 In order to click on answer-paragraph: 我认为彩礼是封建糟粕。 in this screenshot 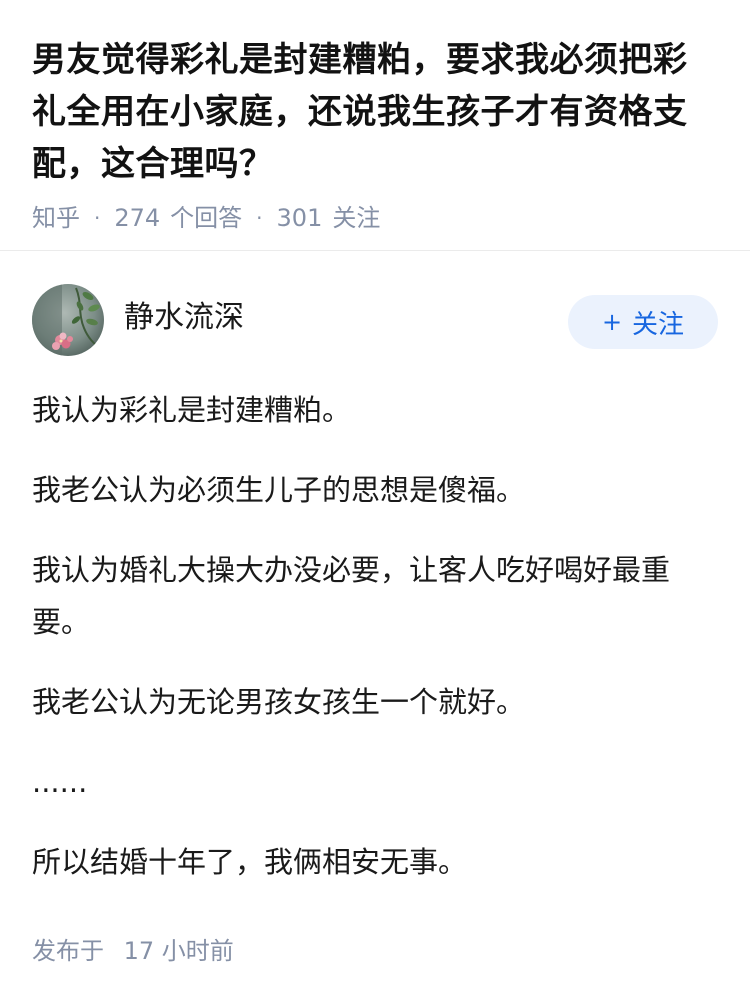, I will do `click(192, 410)`.